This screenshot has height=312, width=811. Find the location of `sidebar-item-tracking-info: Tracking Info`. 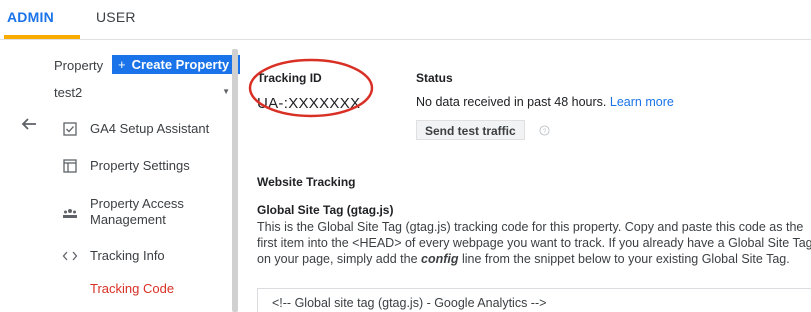

sidebar-item-tracking-info: Tracking Info is located at coordinates (144, 257).